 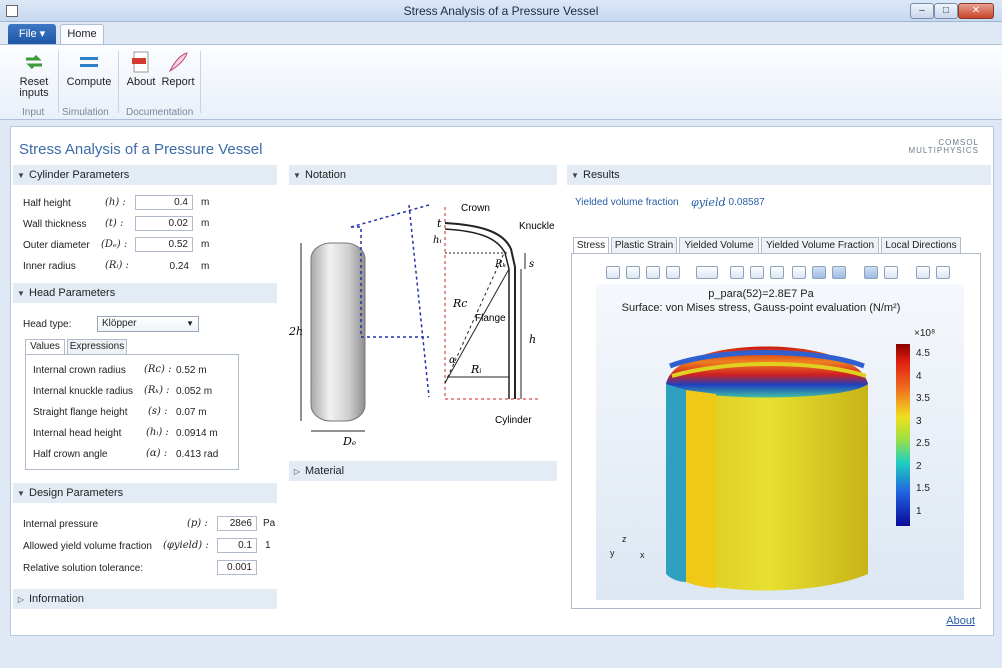 I want to click on flange-height-value: 0.07 m, so click(x=191, y=412).